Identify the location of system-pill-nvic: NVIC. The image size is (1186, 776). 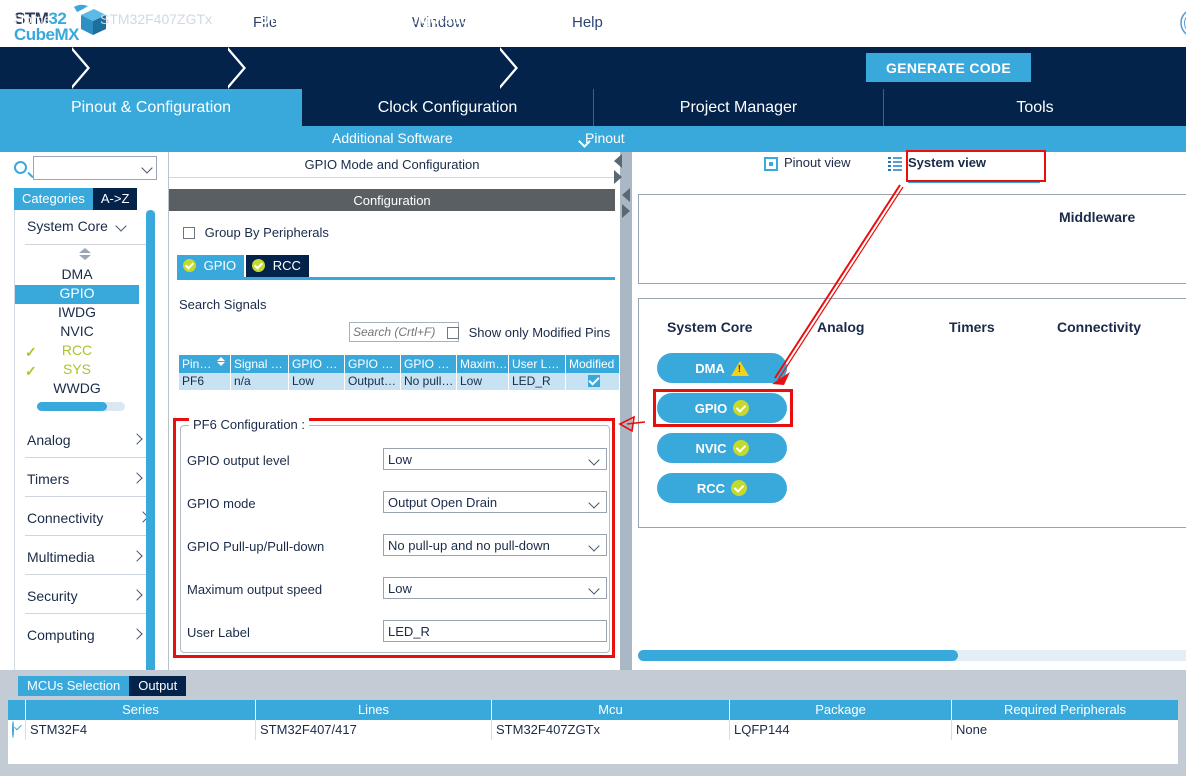
(722, 448).